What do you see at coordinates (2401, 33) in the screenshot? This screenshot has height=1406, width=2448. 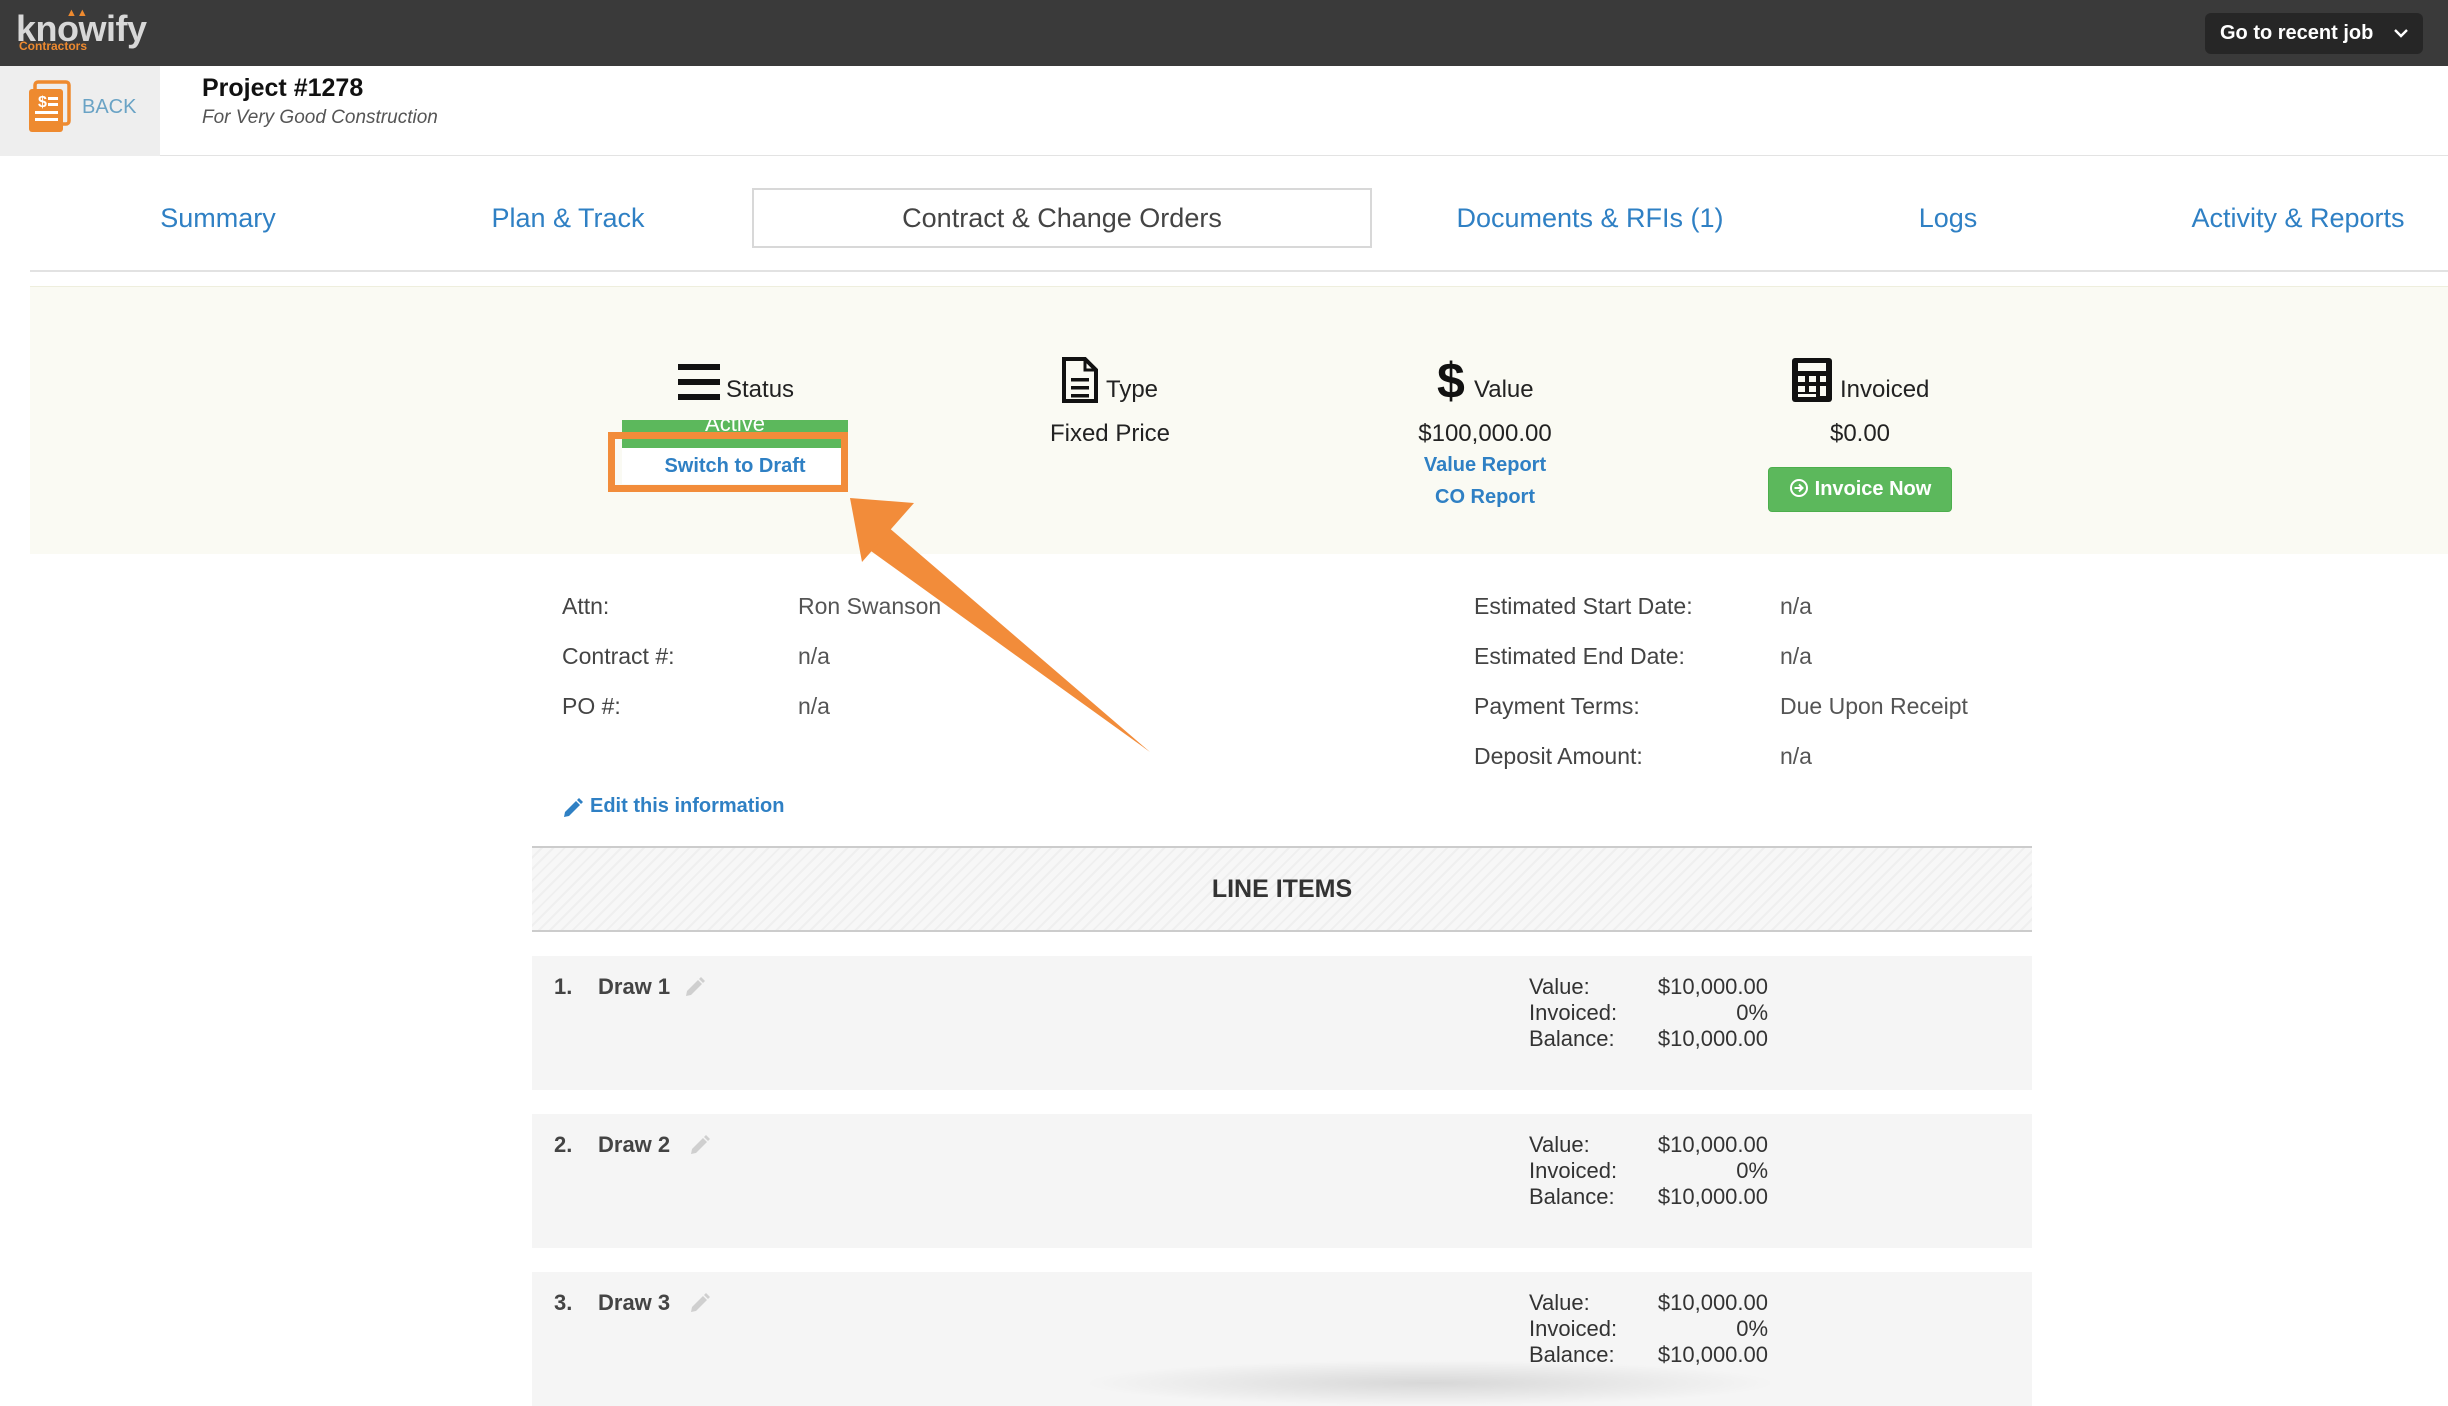 I see `chevron-down-icon` at bounding box center [2401, 33].